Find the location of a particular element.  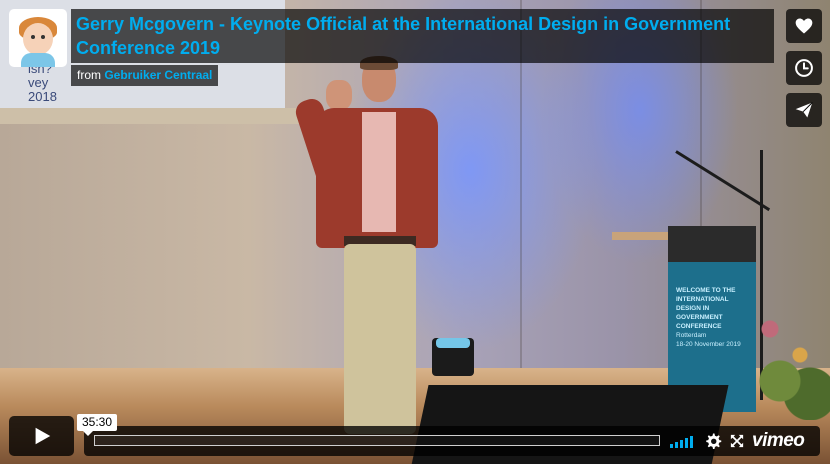

speaker-shirt is located at coordinates (379, 172).